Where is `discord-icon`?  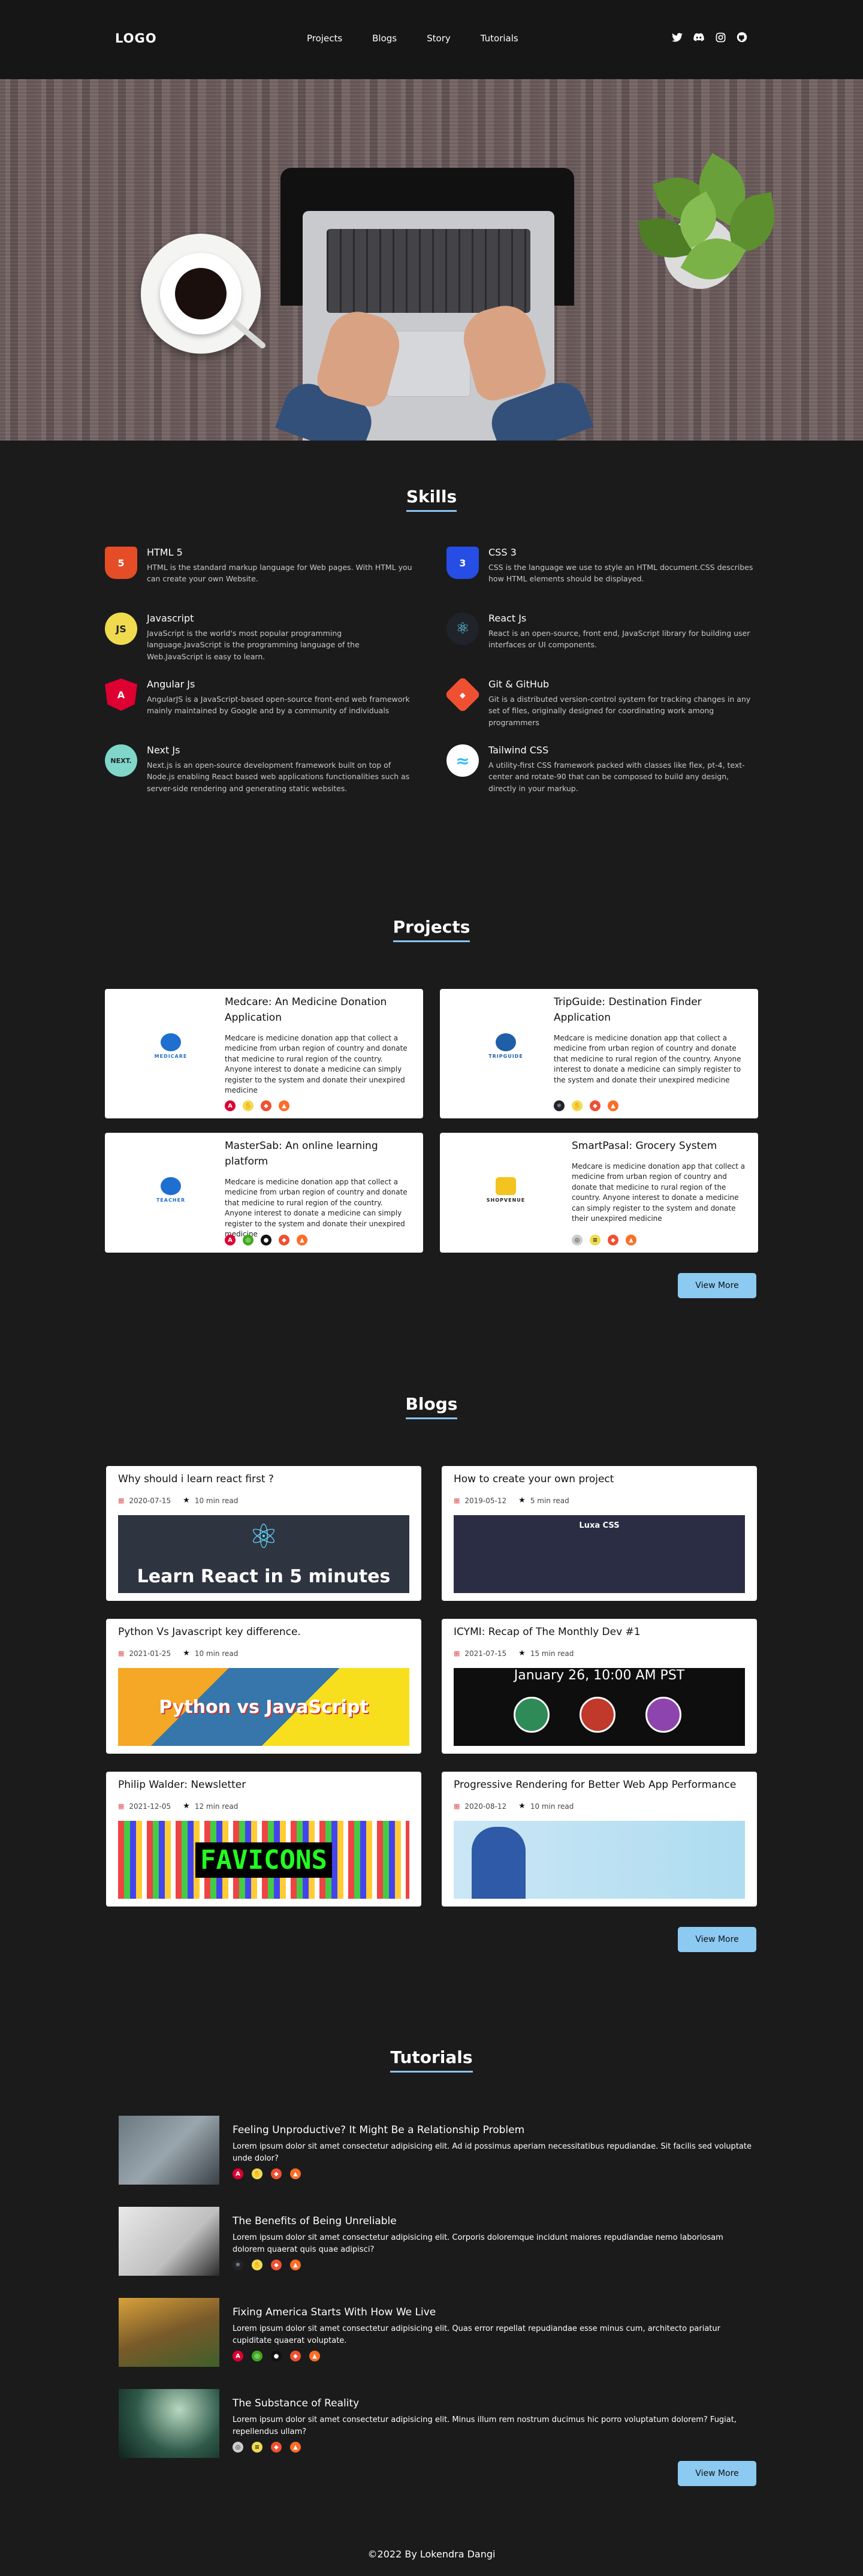
discord-icon is located at coordinates (699, 37).